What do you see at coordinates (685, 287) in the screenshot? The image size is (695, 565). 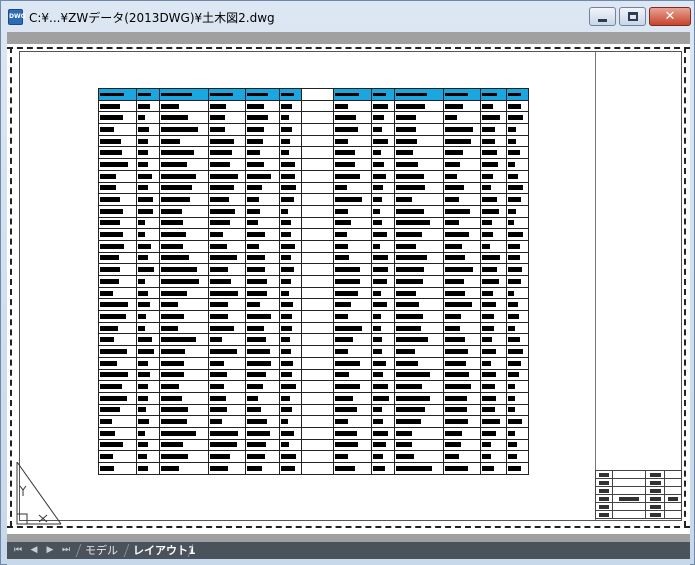 I see `print-area-right-edge` at bounding box center [685, 287].